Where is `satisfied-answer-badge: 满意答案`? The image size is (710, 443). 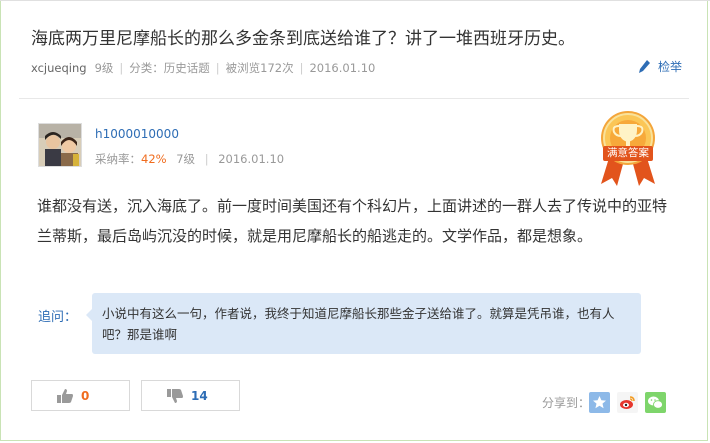
satisfied-answer-badge: 满意答案 is located at coordinates (628, 148).